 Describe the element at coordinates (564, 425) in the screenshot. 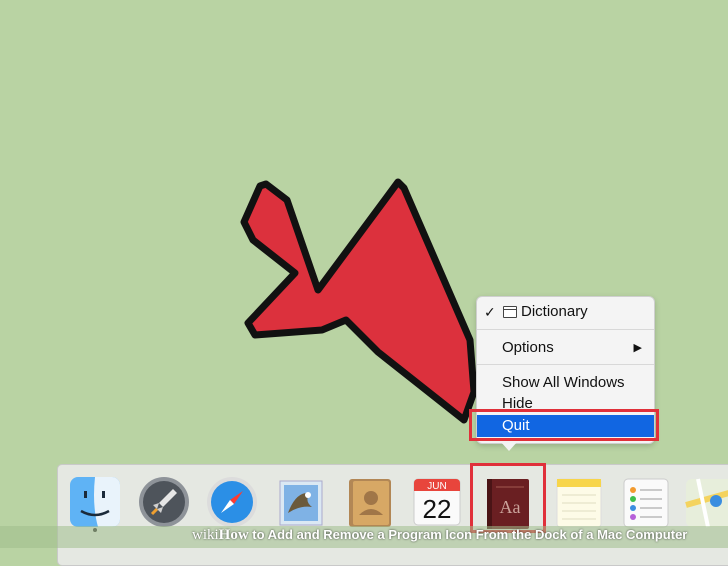

I see `quit-highlight-box` at that location.